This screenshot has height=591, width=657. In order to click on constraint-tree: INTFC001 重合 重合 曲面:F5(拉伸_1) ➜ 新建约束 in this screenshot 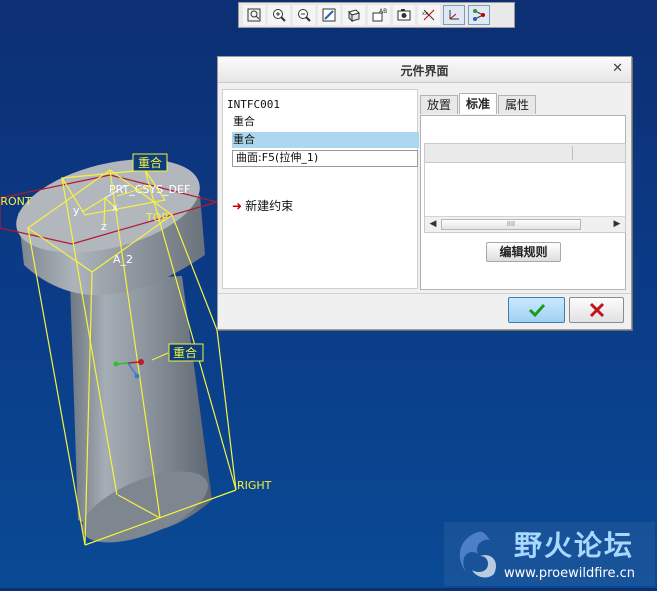, I will do `click(320, 189)`.